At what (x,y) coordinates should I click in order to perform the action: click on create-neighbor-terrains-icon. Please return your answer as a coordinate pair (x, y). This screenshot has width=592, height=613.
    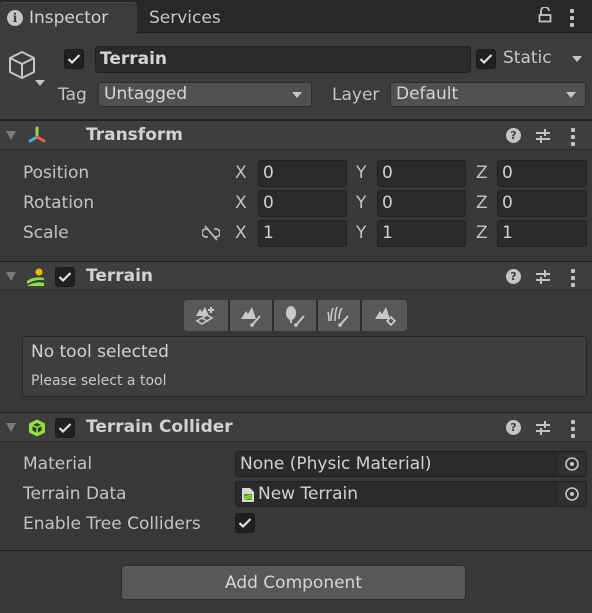
    Looking at the image, I should click on (204, 315).